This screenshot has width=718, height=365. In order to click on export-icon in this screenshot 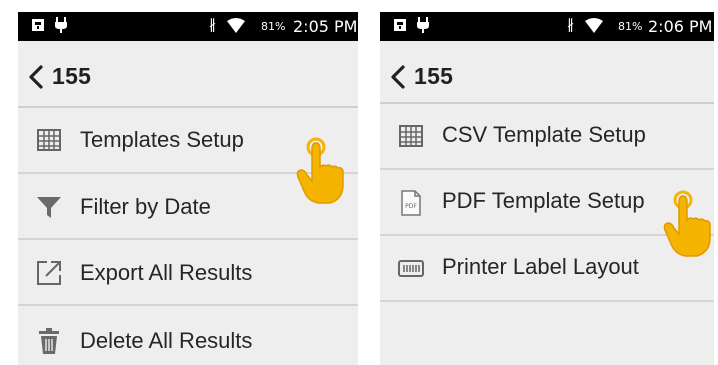, I will do `click(49, 273)`.